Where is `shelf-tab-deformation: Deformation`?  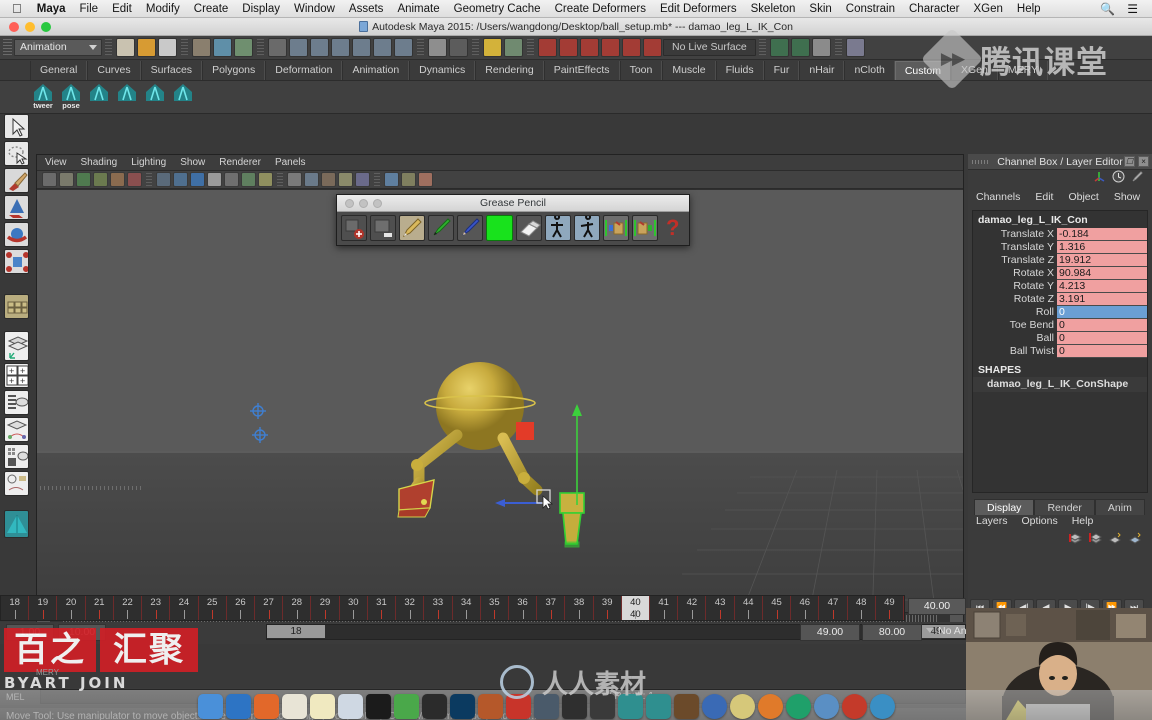
shelf-tab-deformation: Deformation is located at coordinates (304, 70).